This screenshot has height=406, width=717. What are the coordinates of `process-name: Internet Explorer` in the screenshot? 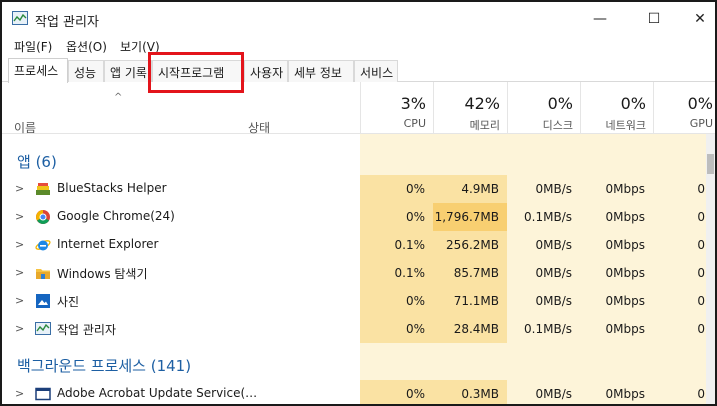 It's located at (108, 244).